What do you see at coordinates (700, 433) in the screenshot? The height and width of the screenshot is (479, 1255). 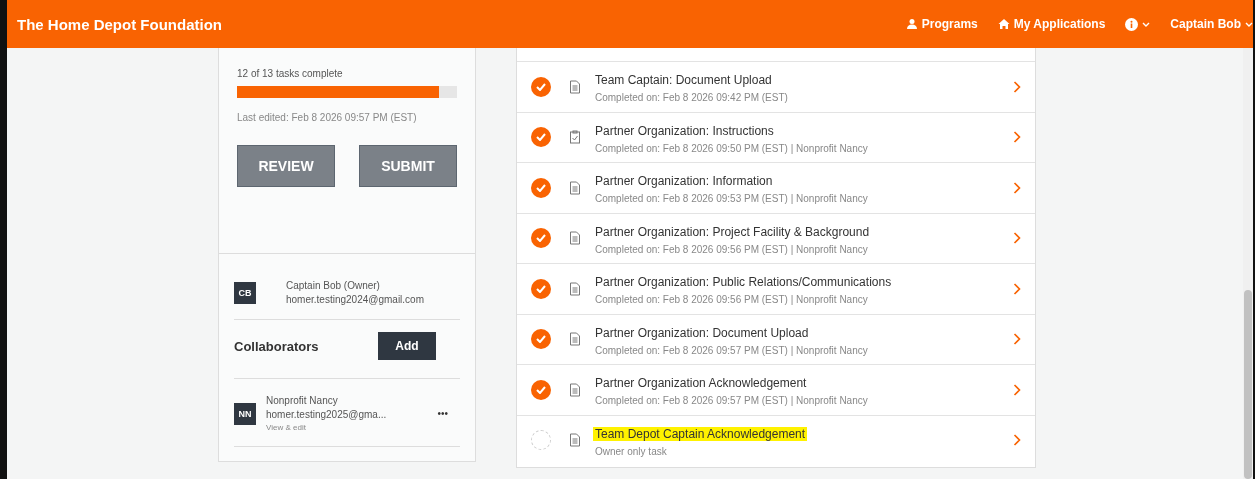 I see `task-title: Team Depot Captain Acknowledgement` at bounding box center [700, 433].